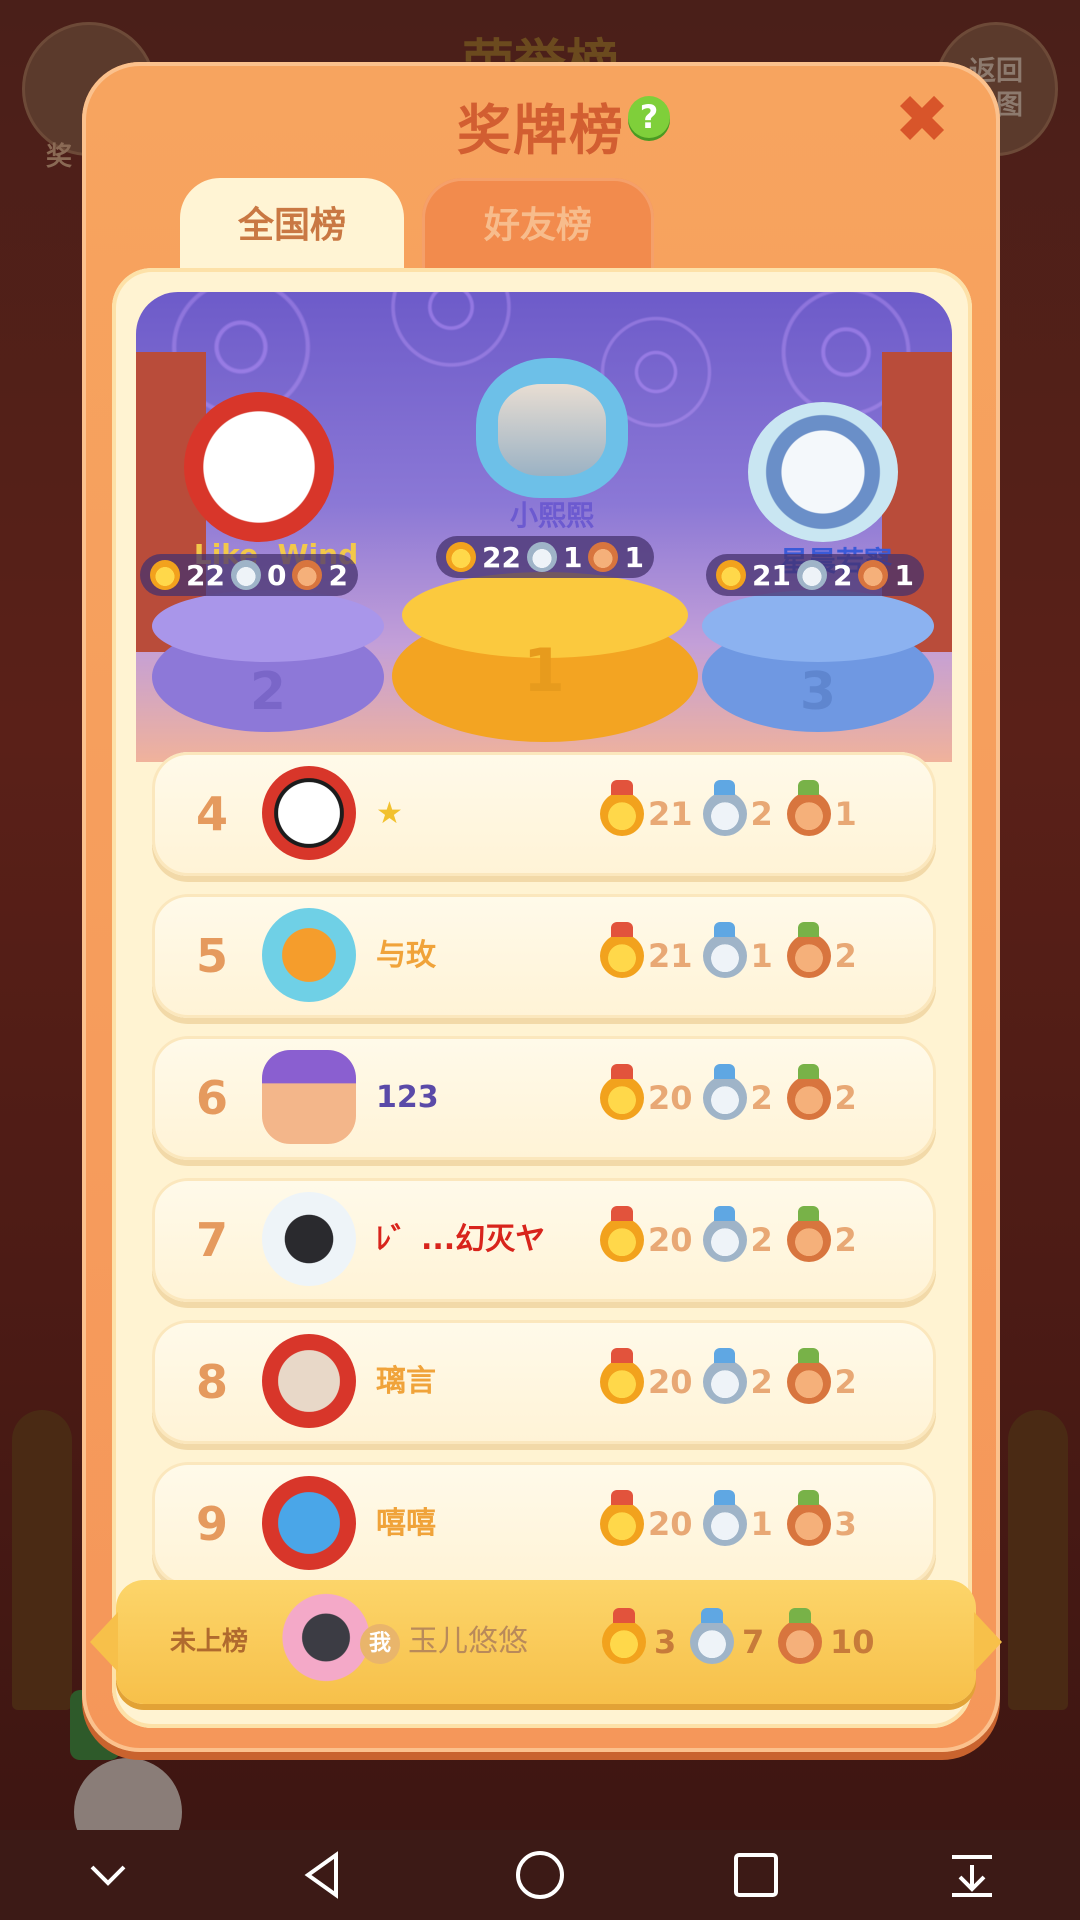 The image size is (1080, 1920). Describe the element at coordinates (276, 575) in the screenshot. I see `second-silver-count: 0` at that location.